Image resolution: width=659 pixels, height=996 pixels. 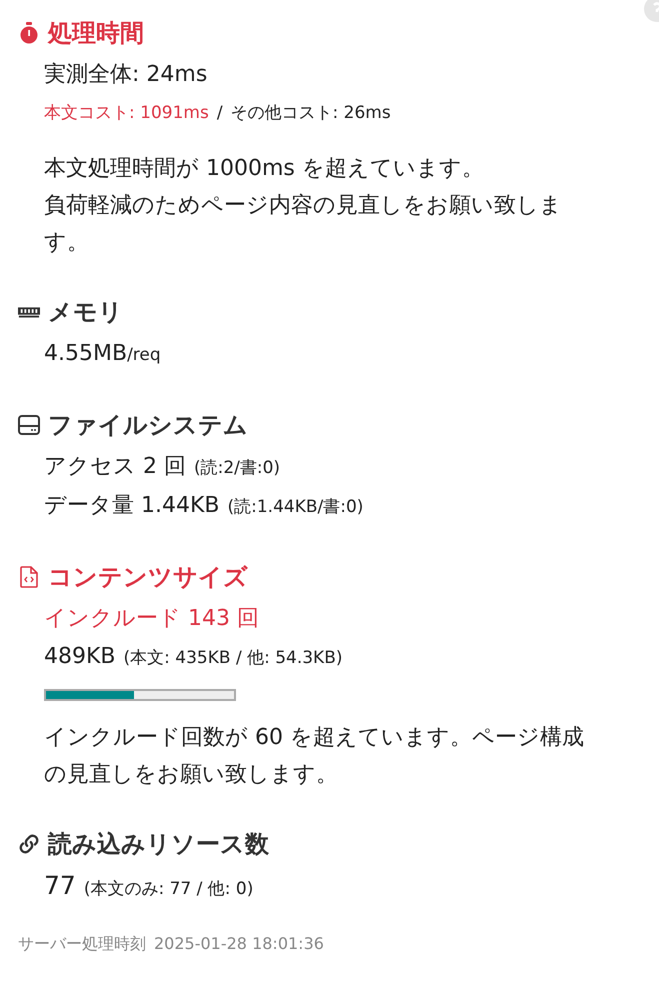 What do you see at coordinates (144, 355) in the screenshot?
I see `metric-text: /req` at bounding box center [144, 355].